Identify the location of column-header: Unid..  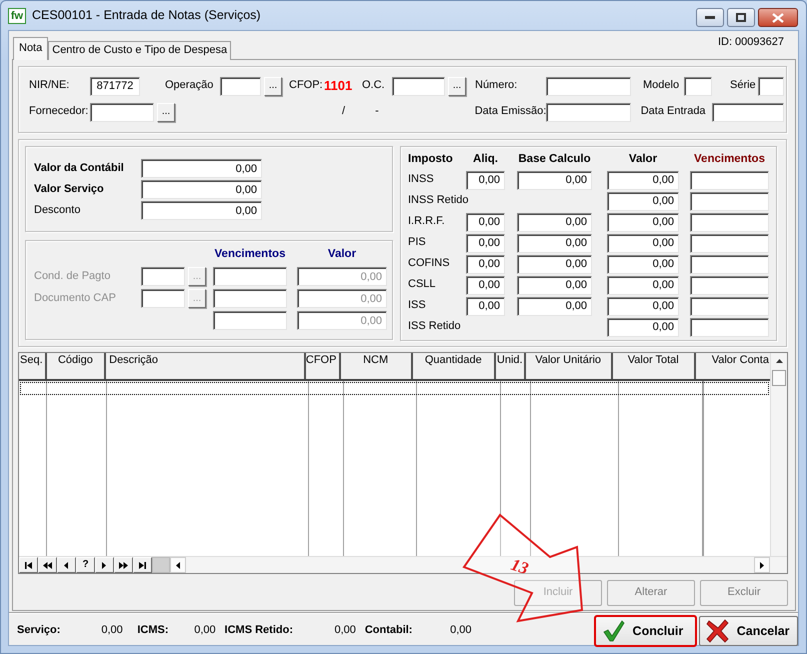
(511, 366).